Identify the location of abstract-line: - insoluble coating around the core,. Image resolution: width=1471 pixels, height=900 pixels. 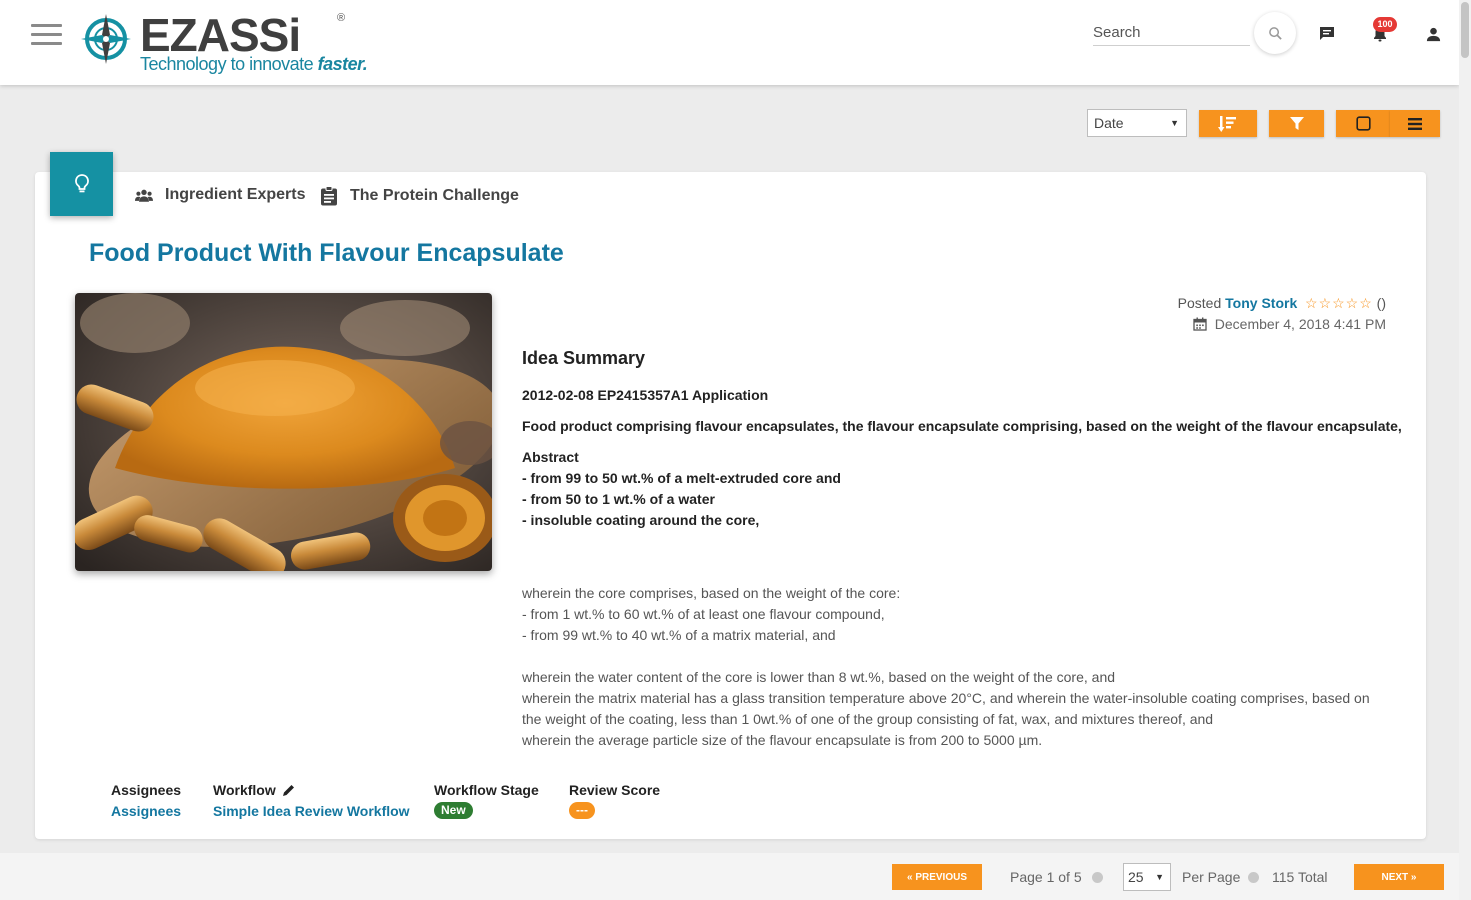
(641, 520).